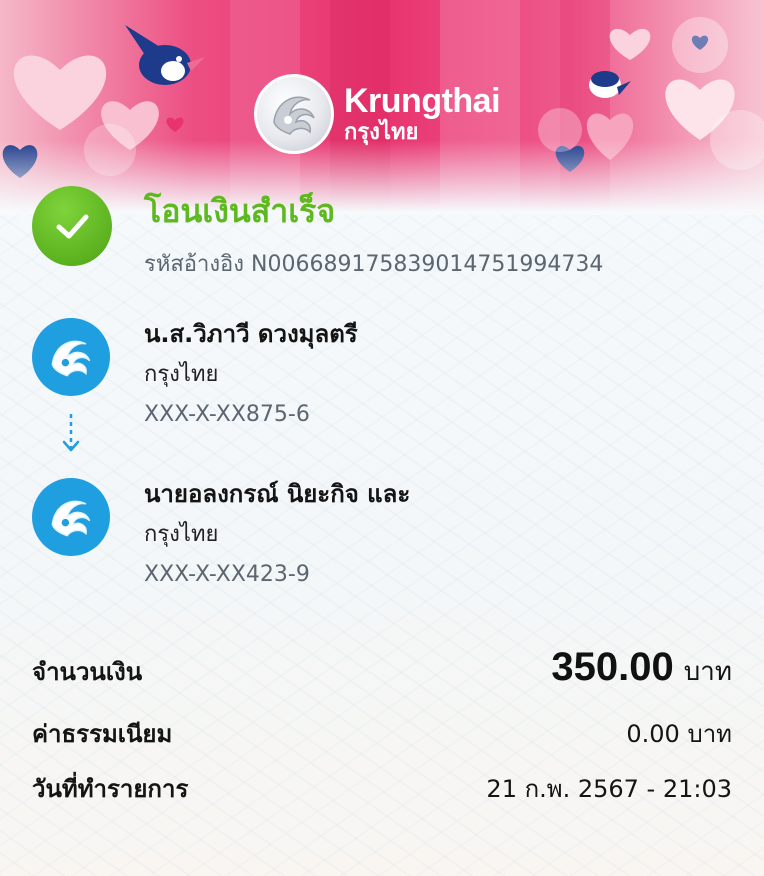 The width and height of the screenshot is (764, 876). What do you see at coordinates (227, 414) in the screenshot?
I see `sender-account: XXX-X-XX875-6` at bounding box center [227, 414].